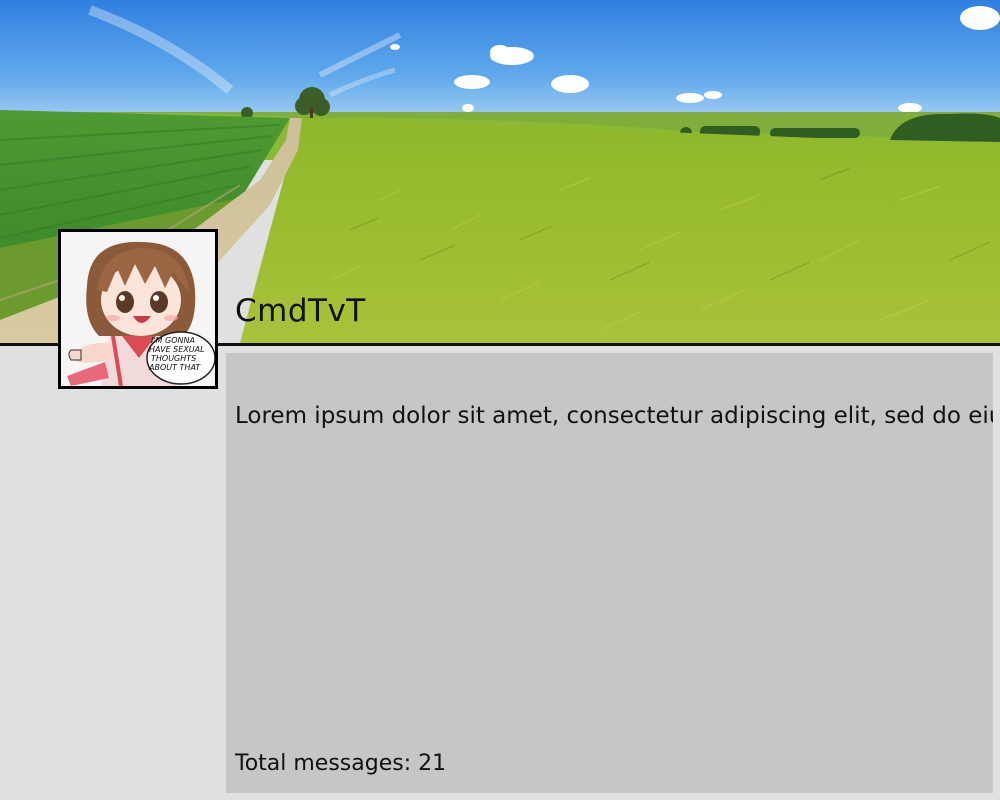  What do you see at coordinates (173, 358) in the screenshot?
I see `svg-text: THOUGHTS` at bounding box center [173, 358].